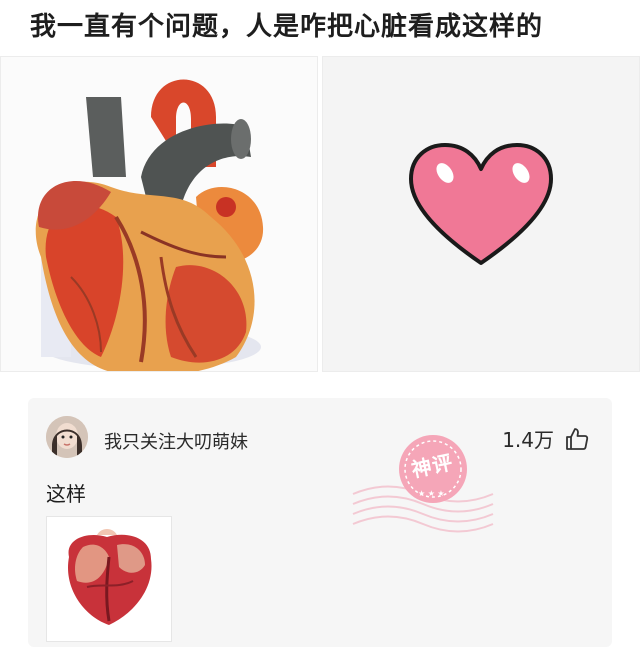 This screenshot has width=640, height=647. Describe the element at coordinates (481, 204) in the screenshot. I see `cartoon-heart-icon` at that location.